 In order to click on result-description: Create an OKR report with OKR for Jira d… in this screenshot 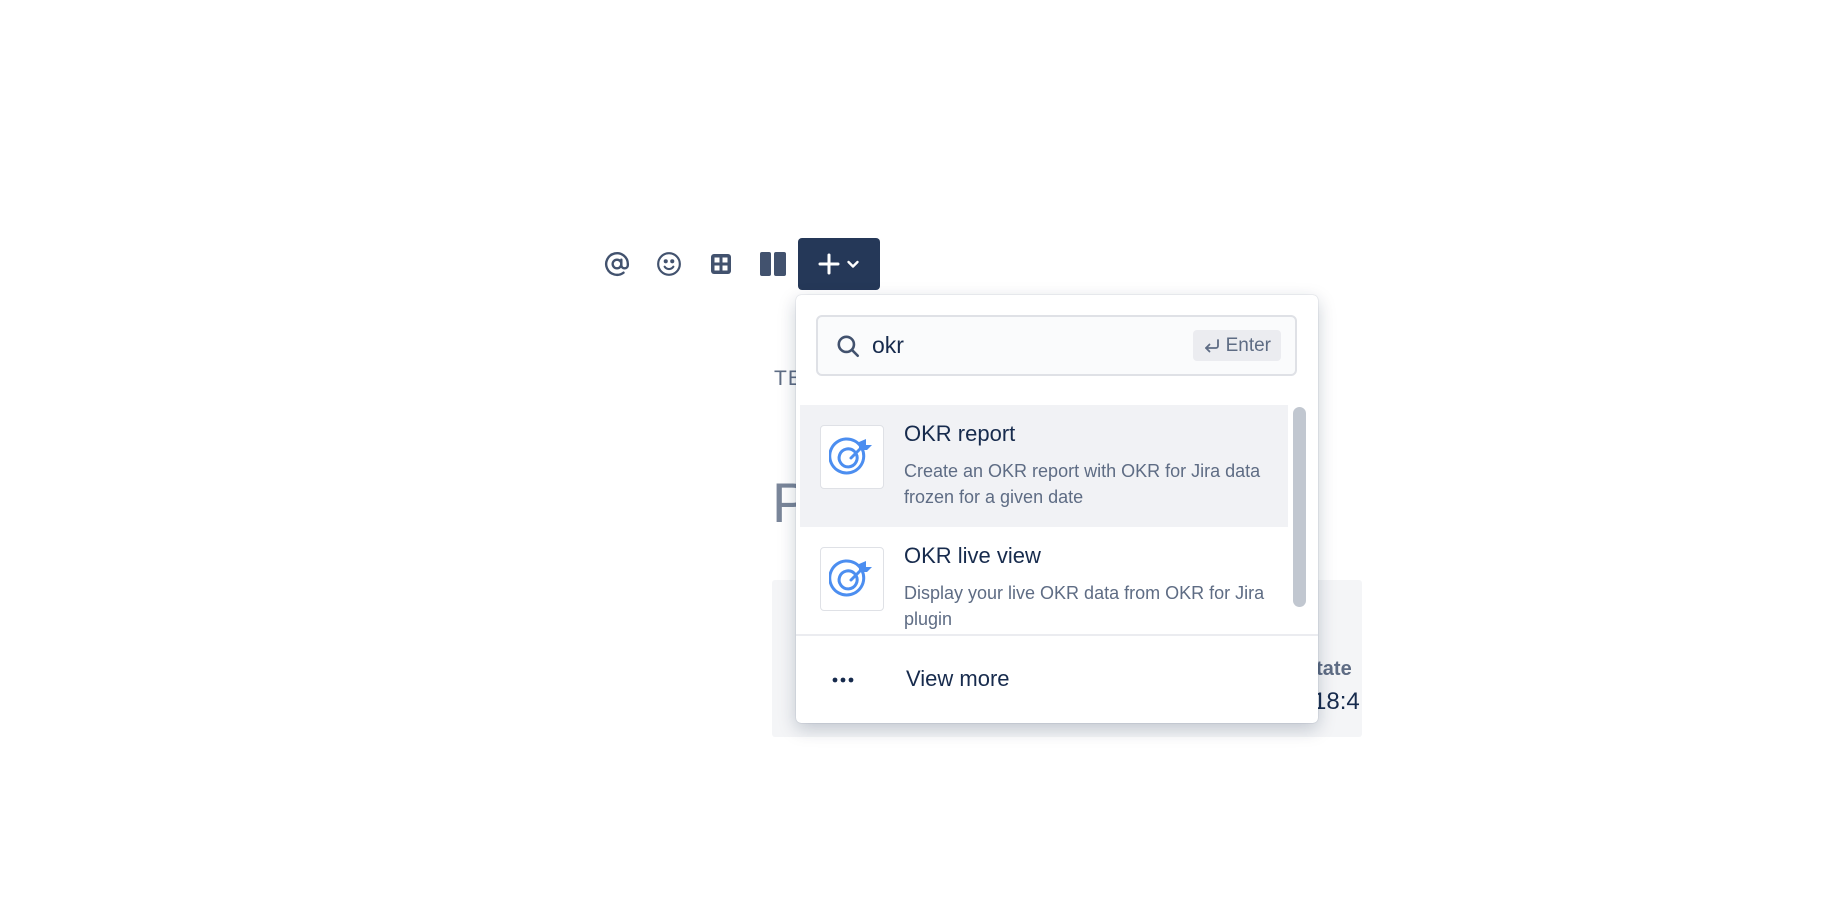, I will do `click(1082, 484)`.